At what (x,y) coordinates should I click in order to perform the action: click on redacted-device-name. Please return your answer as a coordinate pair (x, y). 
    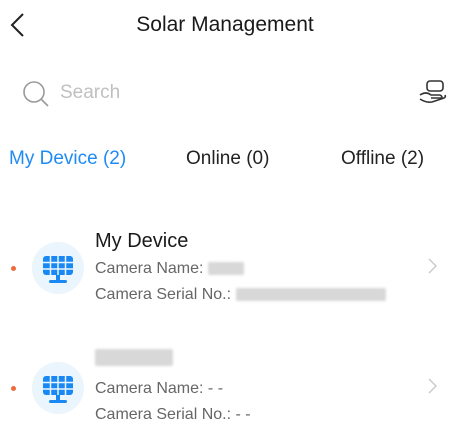
    Looking at the image, I should click on (134, 358).